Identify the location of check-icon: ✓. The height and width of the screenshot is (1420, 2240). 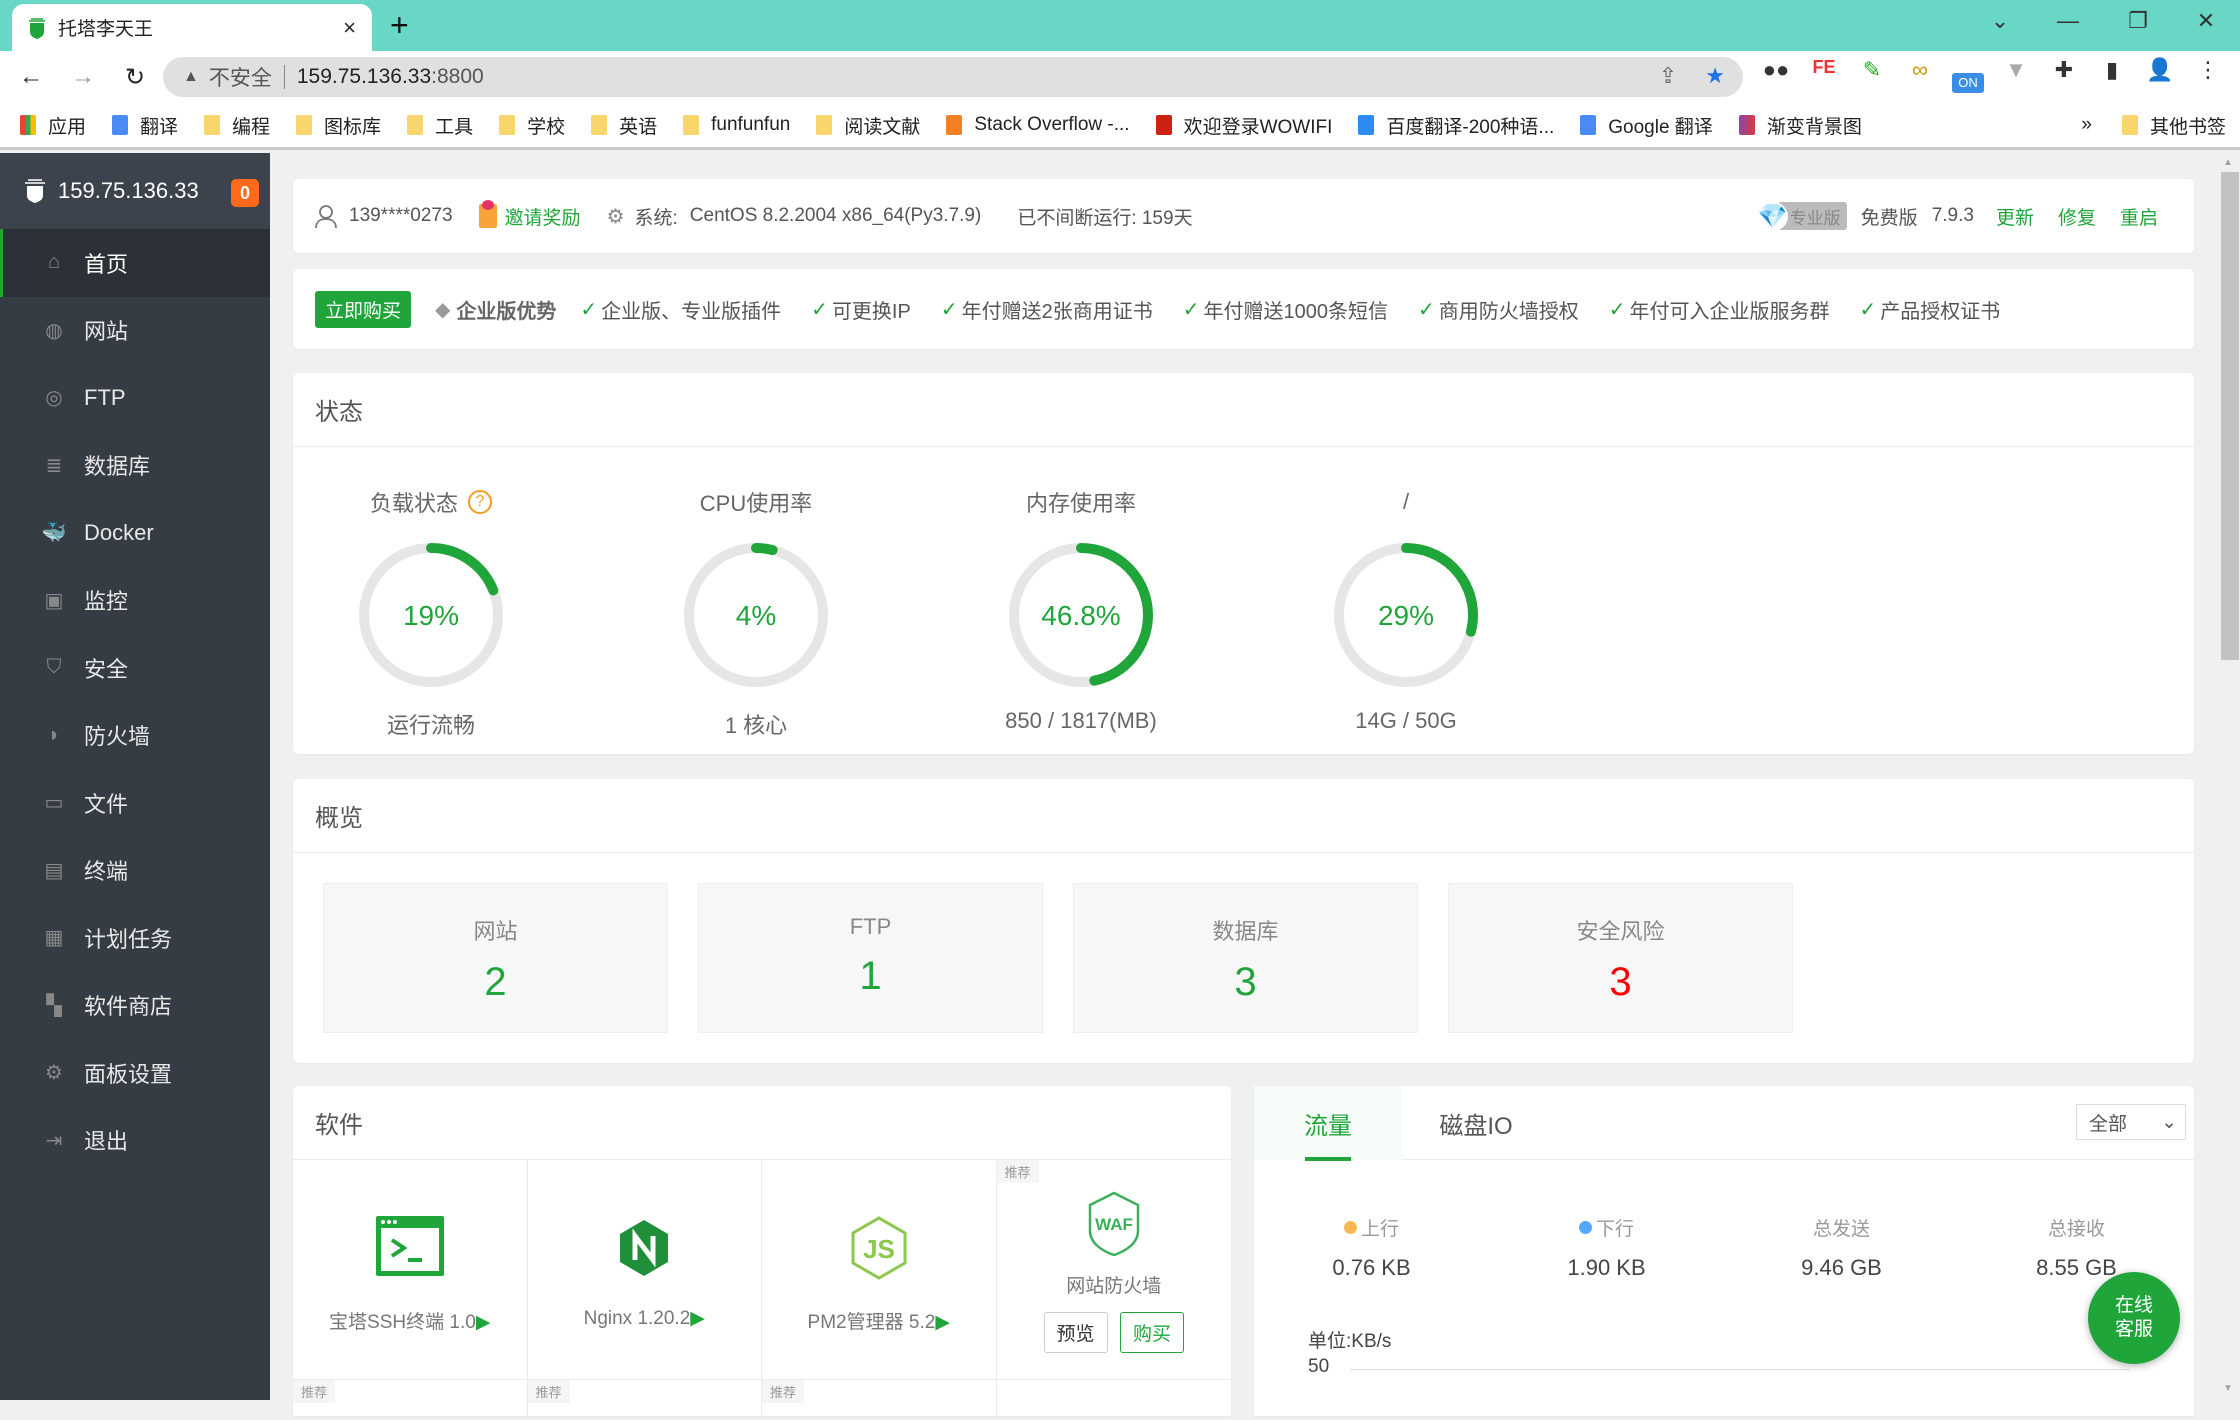
(1617, 309).